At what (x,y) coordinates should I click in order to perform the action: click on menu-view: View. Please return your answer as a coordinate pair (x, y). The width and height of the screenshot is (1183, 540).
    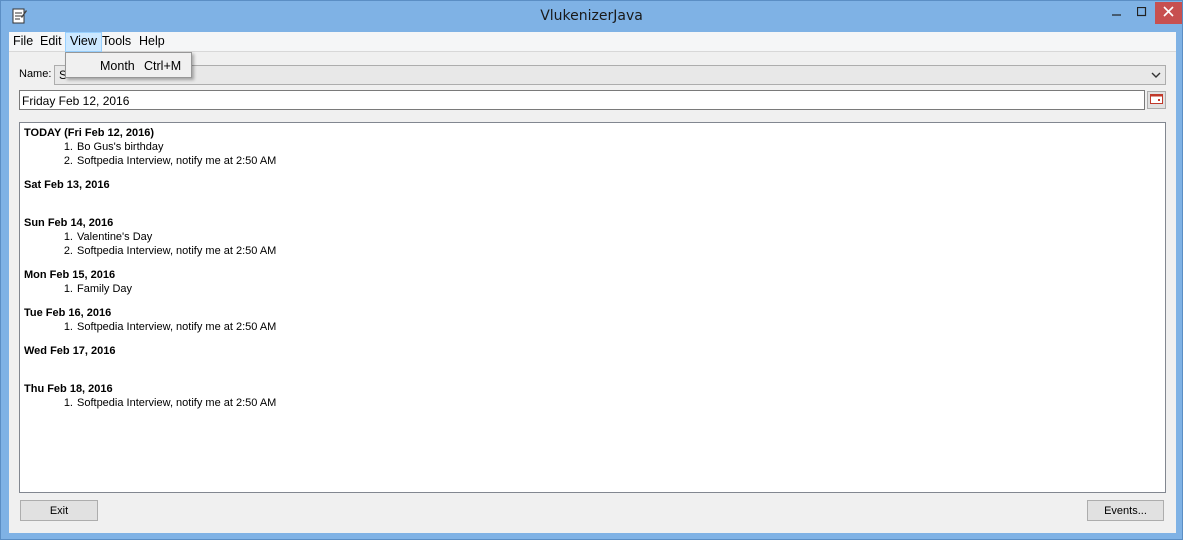
    Looking at the image, I should click on (83, 42).